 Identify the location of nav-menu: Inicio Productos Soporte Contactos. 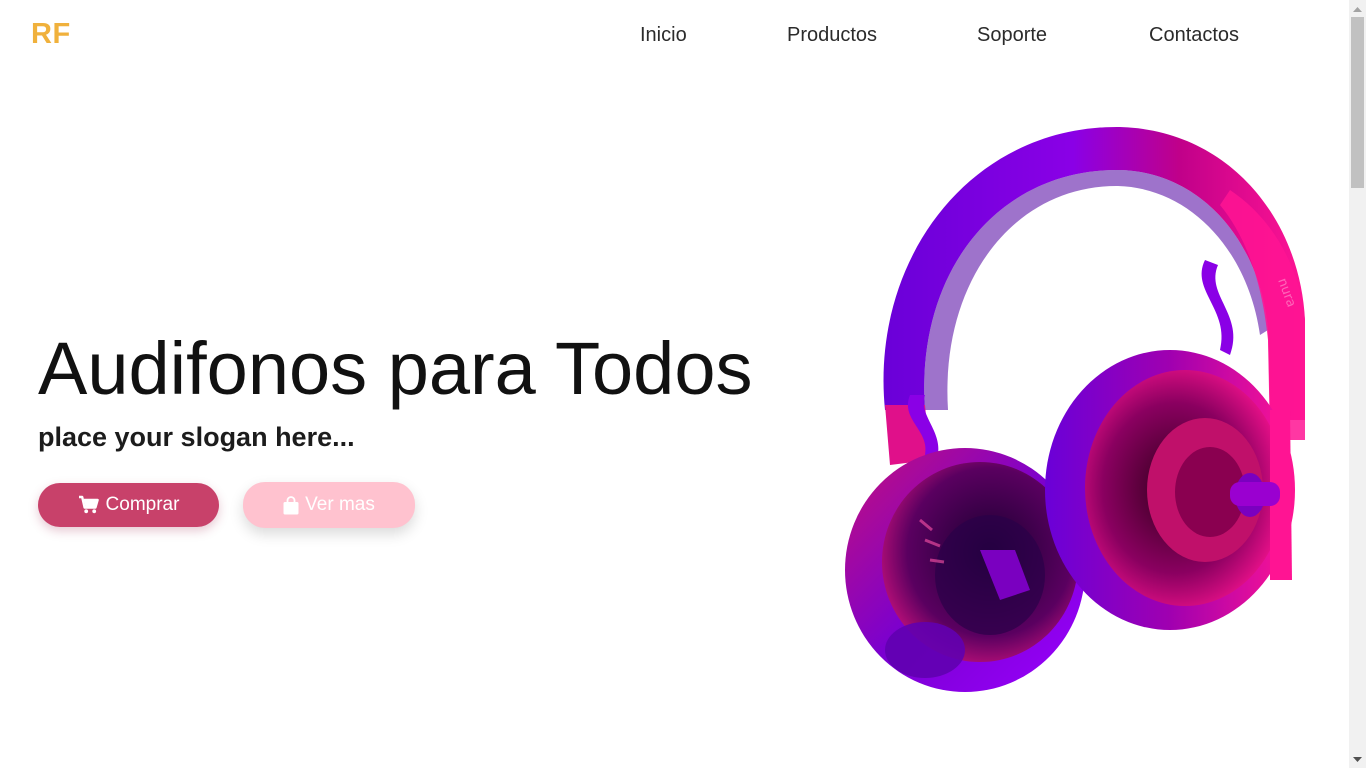
(674, 37).